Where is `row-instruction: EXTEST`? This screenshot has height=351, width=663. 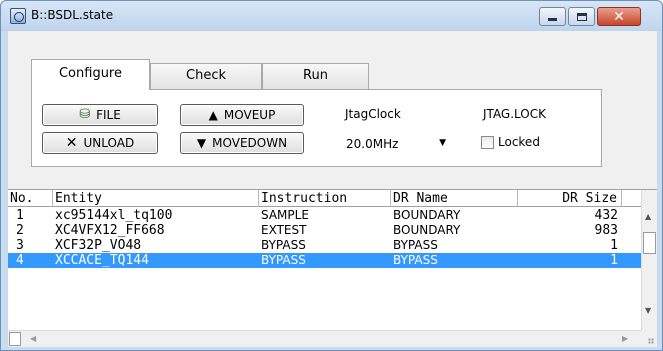
row-instruction: EXTEST is located at coordinates (284, 230).